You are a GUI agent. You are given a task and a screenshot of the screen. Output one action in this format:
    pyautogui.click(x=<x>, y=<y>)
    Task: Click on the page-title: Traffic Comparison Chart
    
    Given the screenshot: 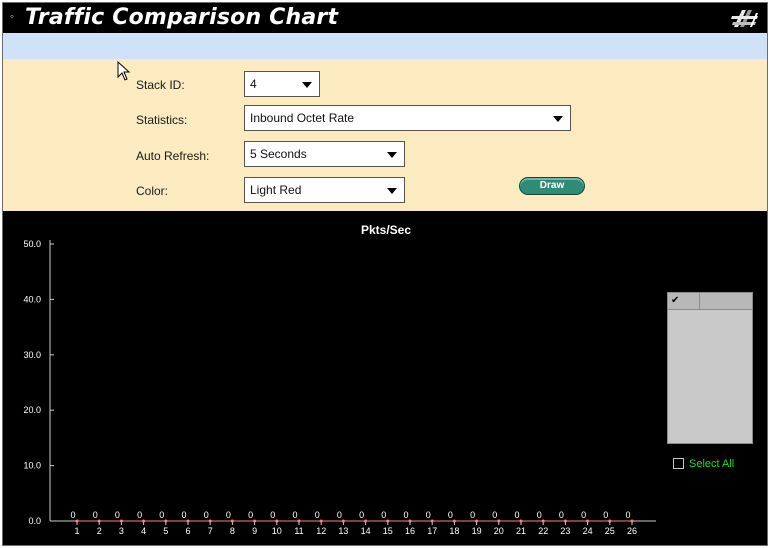 What is the action you would take?
    pyautogui.click(x=182, y=17)
    